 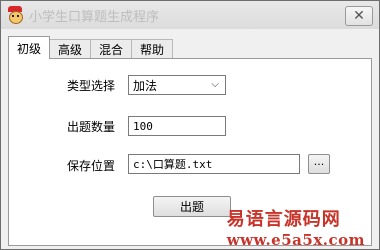 What do you see at coordinates (145, 85) in the screenshot?
I see `type-select-value: 加法` at bounding box center [145, 85].